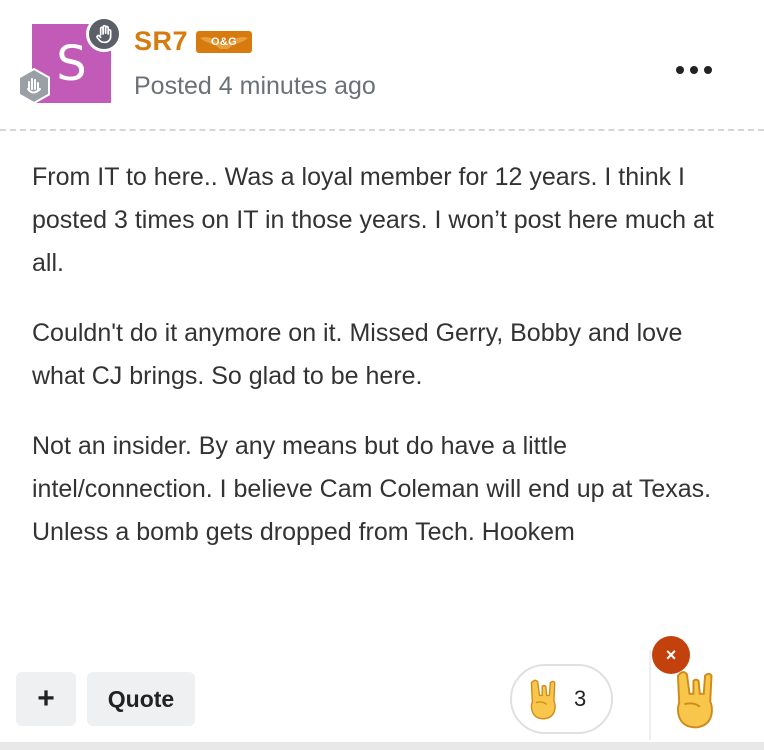 The height and width of the screenshot is (750, 764). What do you see at coordinates (671, 655) in the screenshot?
I see `close-icon: ×` at bounding box center [671, 655].